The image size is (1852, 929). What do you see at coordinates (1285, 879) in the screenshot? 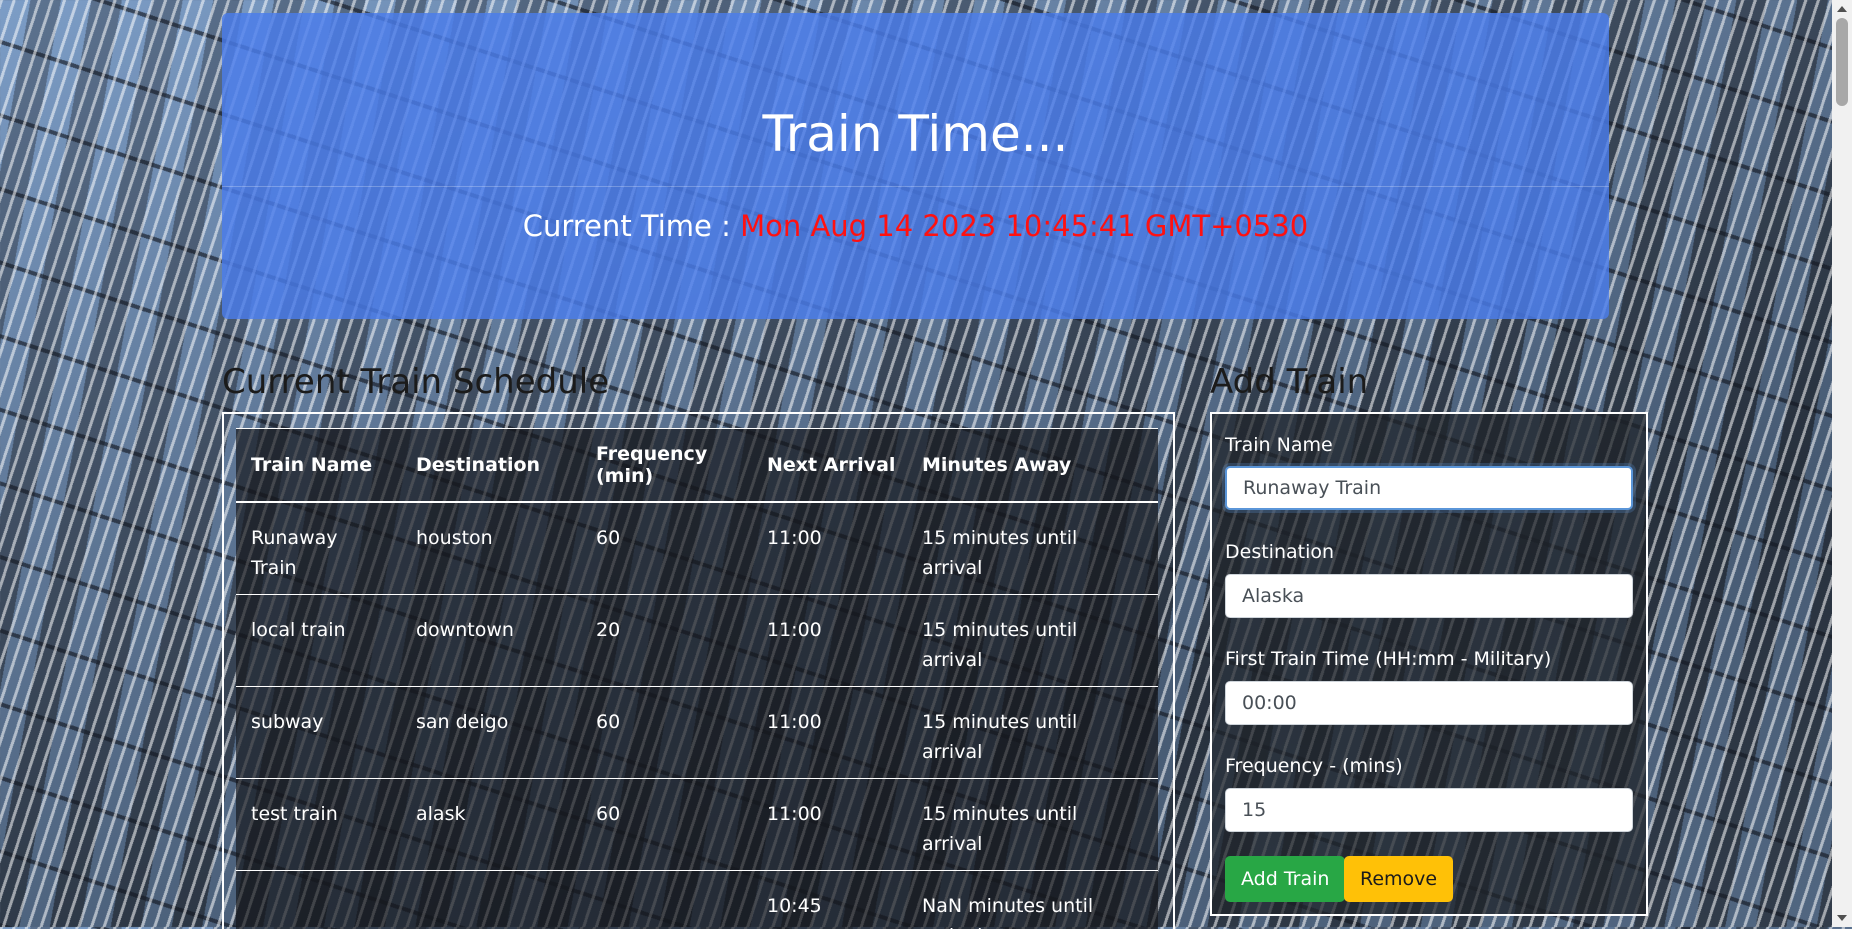
I see `add-train-button: Add Train` at bounding box center [1285, 879].